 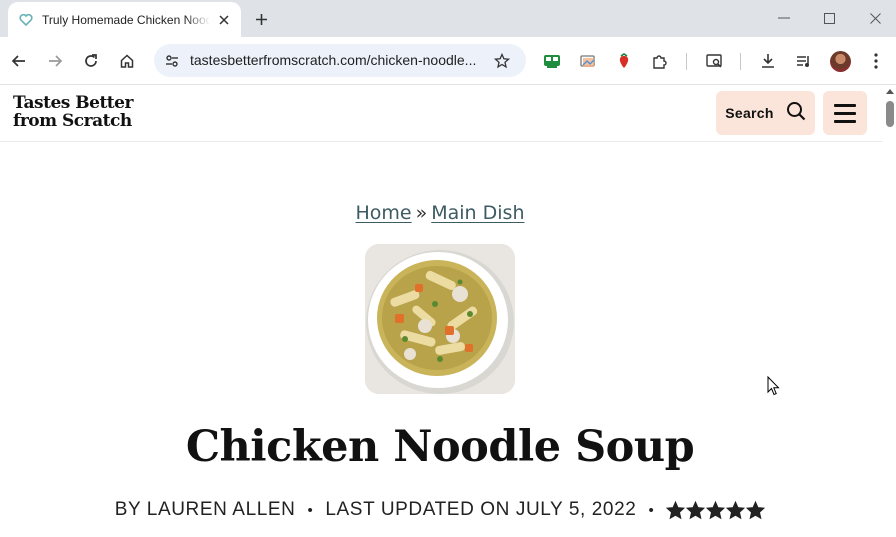 I want to click on media-search-icon, so click(x=714, y=61).